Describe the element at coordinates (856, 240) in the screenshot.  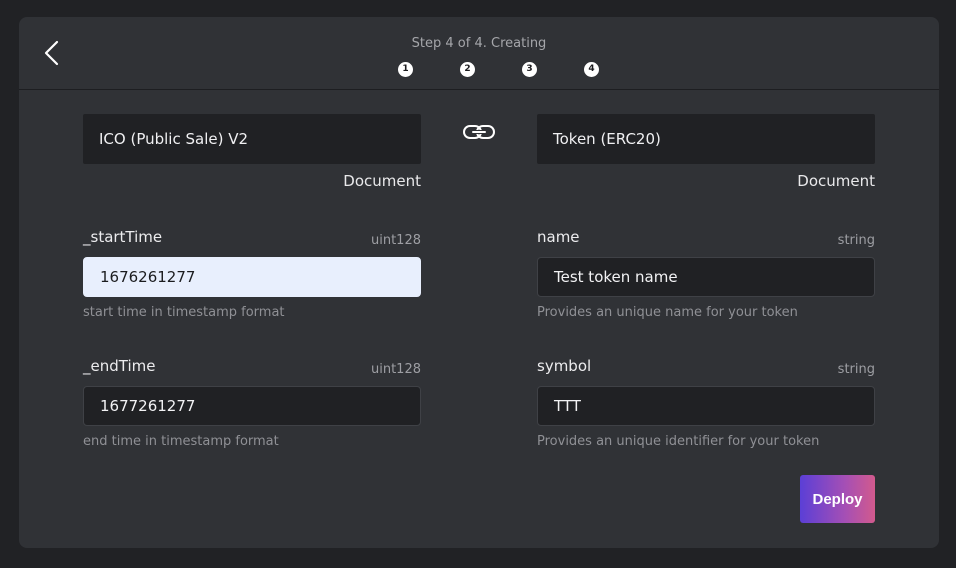
I see `name-type: string` at that location.